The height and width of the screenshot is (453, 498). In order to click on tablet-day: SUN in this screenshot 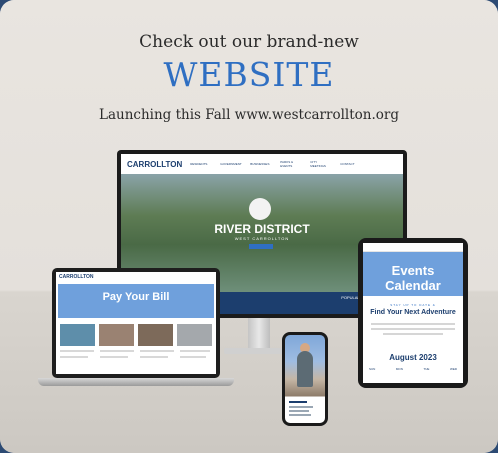, I will do `click(372, 369)`.